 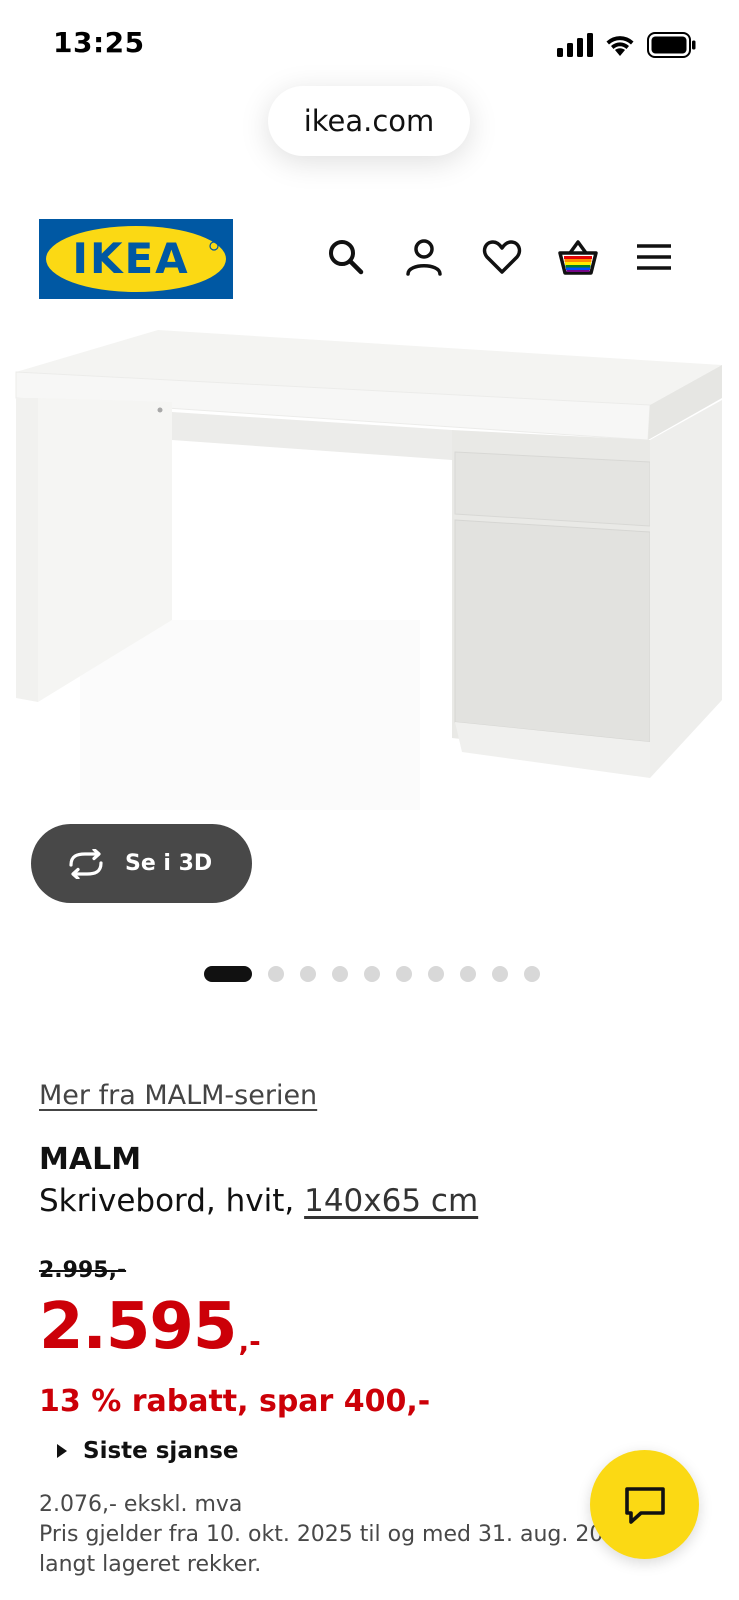 I want to click on url-bar: ikea.com, so click(x=369, y=121).